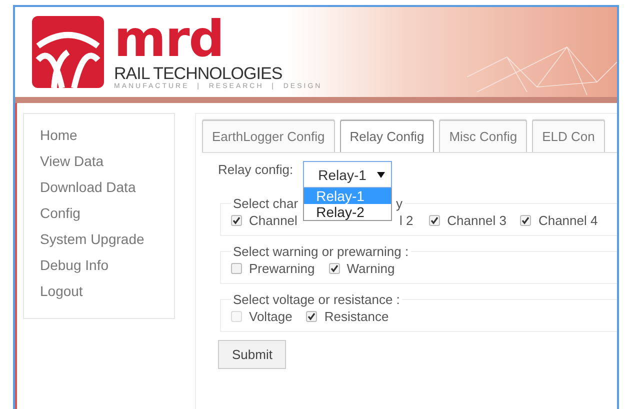 This screenshot has width=627, height=409. What do you see at coordinates (256, 169) in the screenshot?
I see `relay-config-label: Relay config:` at bounding box center [256, 169].